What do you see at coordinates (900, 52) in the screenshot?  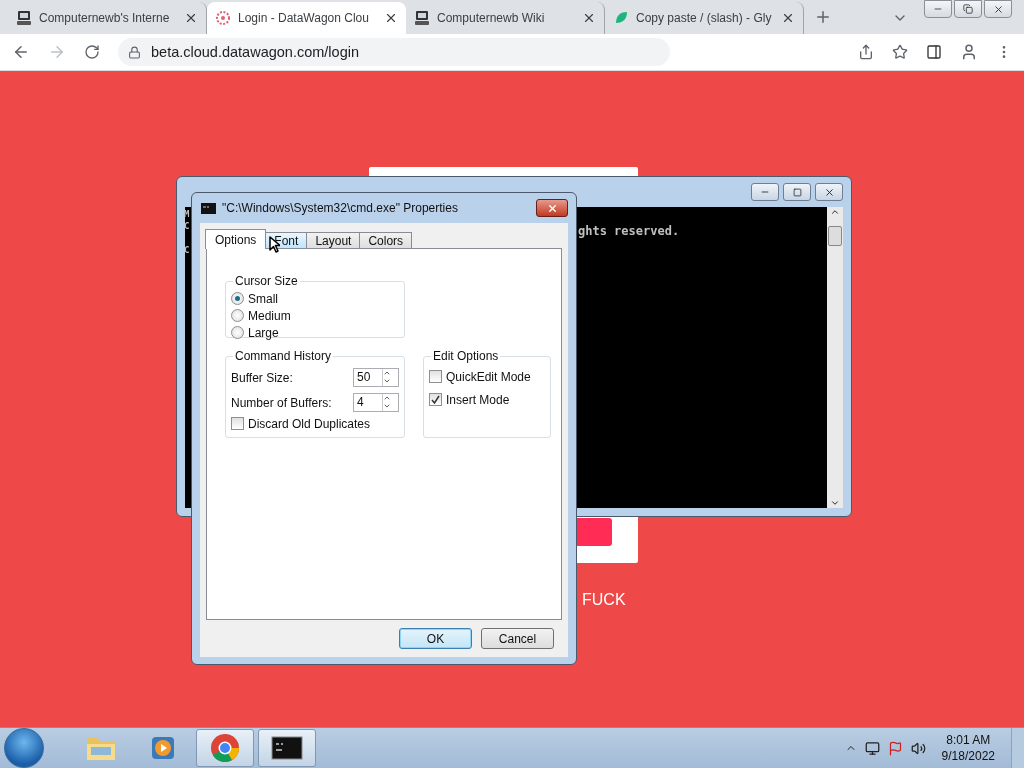 I see `bookmark-icon` at bounding box center [900, 52].